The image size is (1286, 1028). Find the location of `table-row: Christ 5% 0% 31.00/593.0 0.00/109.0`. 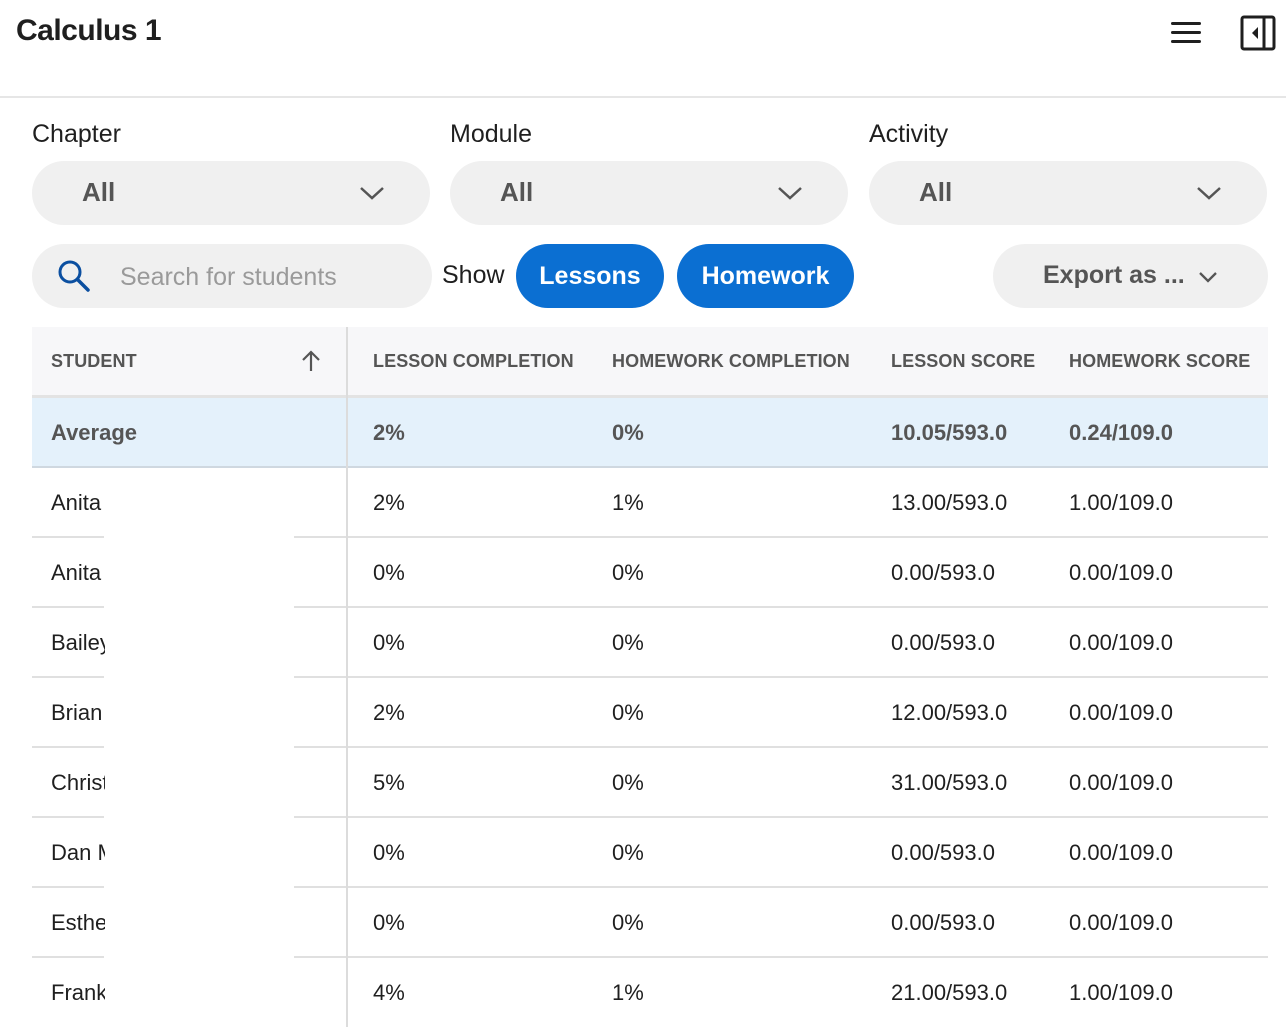

table-row: Christ 5% 0% 31.00/593.0 0.00/109.0 is located at coordinates (650, 783).